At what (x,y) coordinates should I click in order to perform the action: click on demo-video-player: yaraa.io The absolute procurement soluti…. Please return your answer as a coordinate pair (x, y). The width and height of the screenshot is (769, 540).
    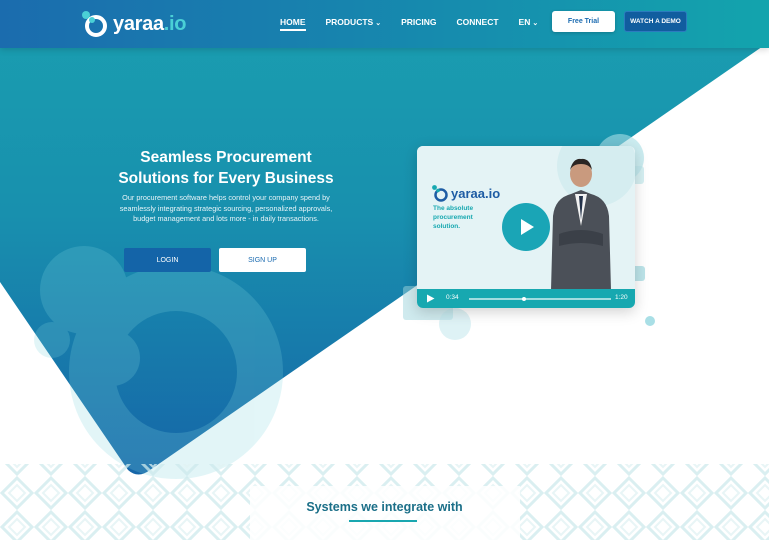
    Looking at the image, I should click on (526, 227).